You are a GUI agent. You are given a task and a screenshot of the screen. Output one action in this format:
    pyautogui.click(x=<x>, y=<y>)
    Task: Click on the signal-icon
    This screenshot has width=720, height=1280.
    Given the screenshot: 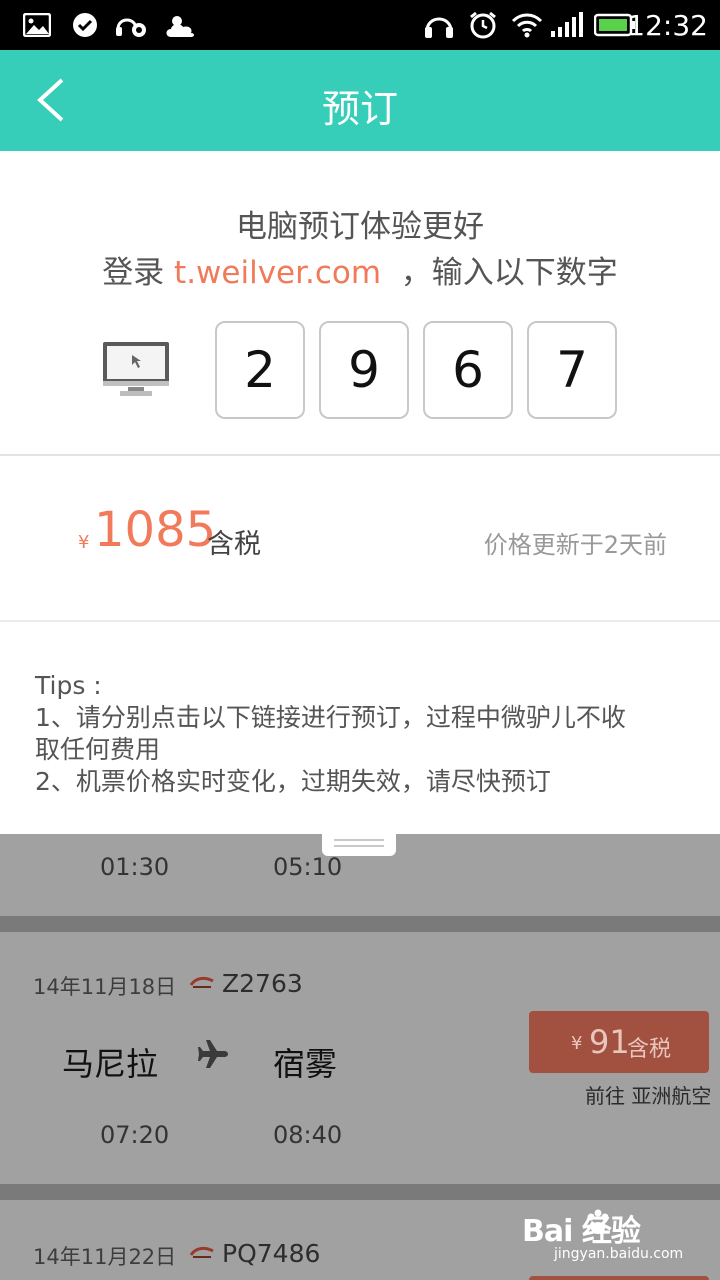 What is the action you would take?
    pyautogui.click(x=566, y=25)
    